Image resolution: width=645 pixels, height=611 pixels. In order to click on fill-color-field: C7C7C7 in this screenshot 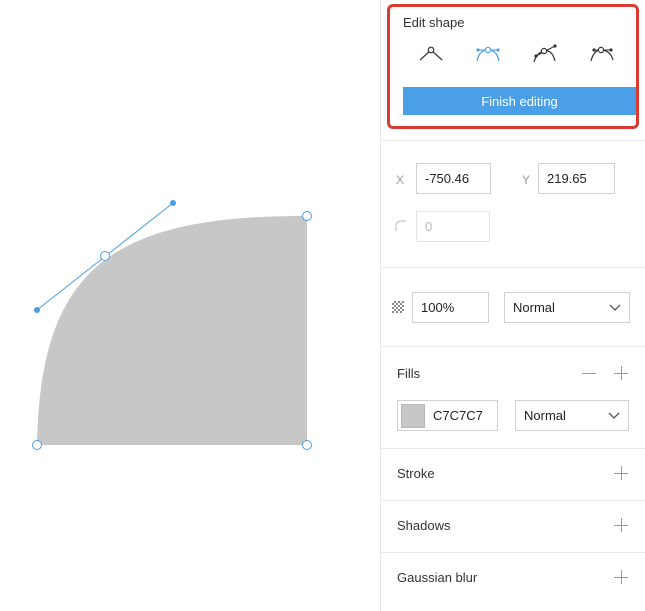, I will do `click(447, 415)`.